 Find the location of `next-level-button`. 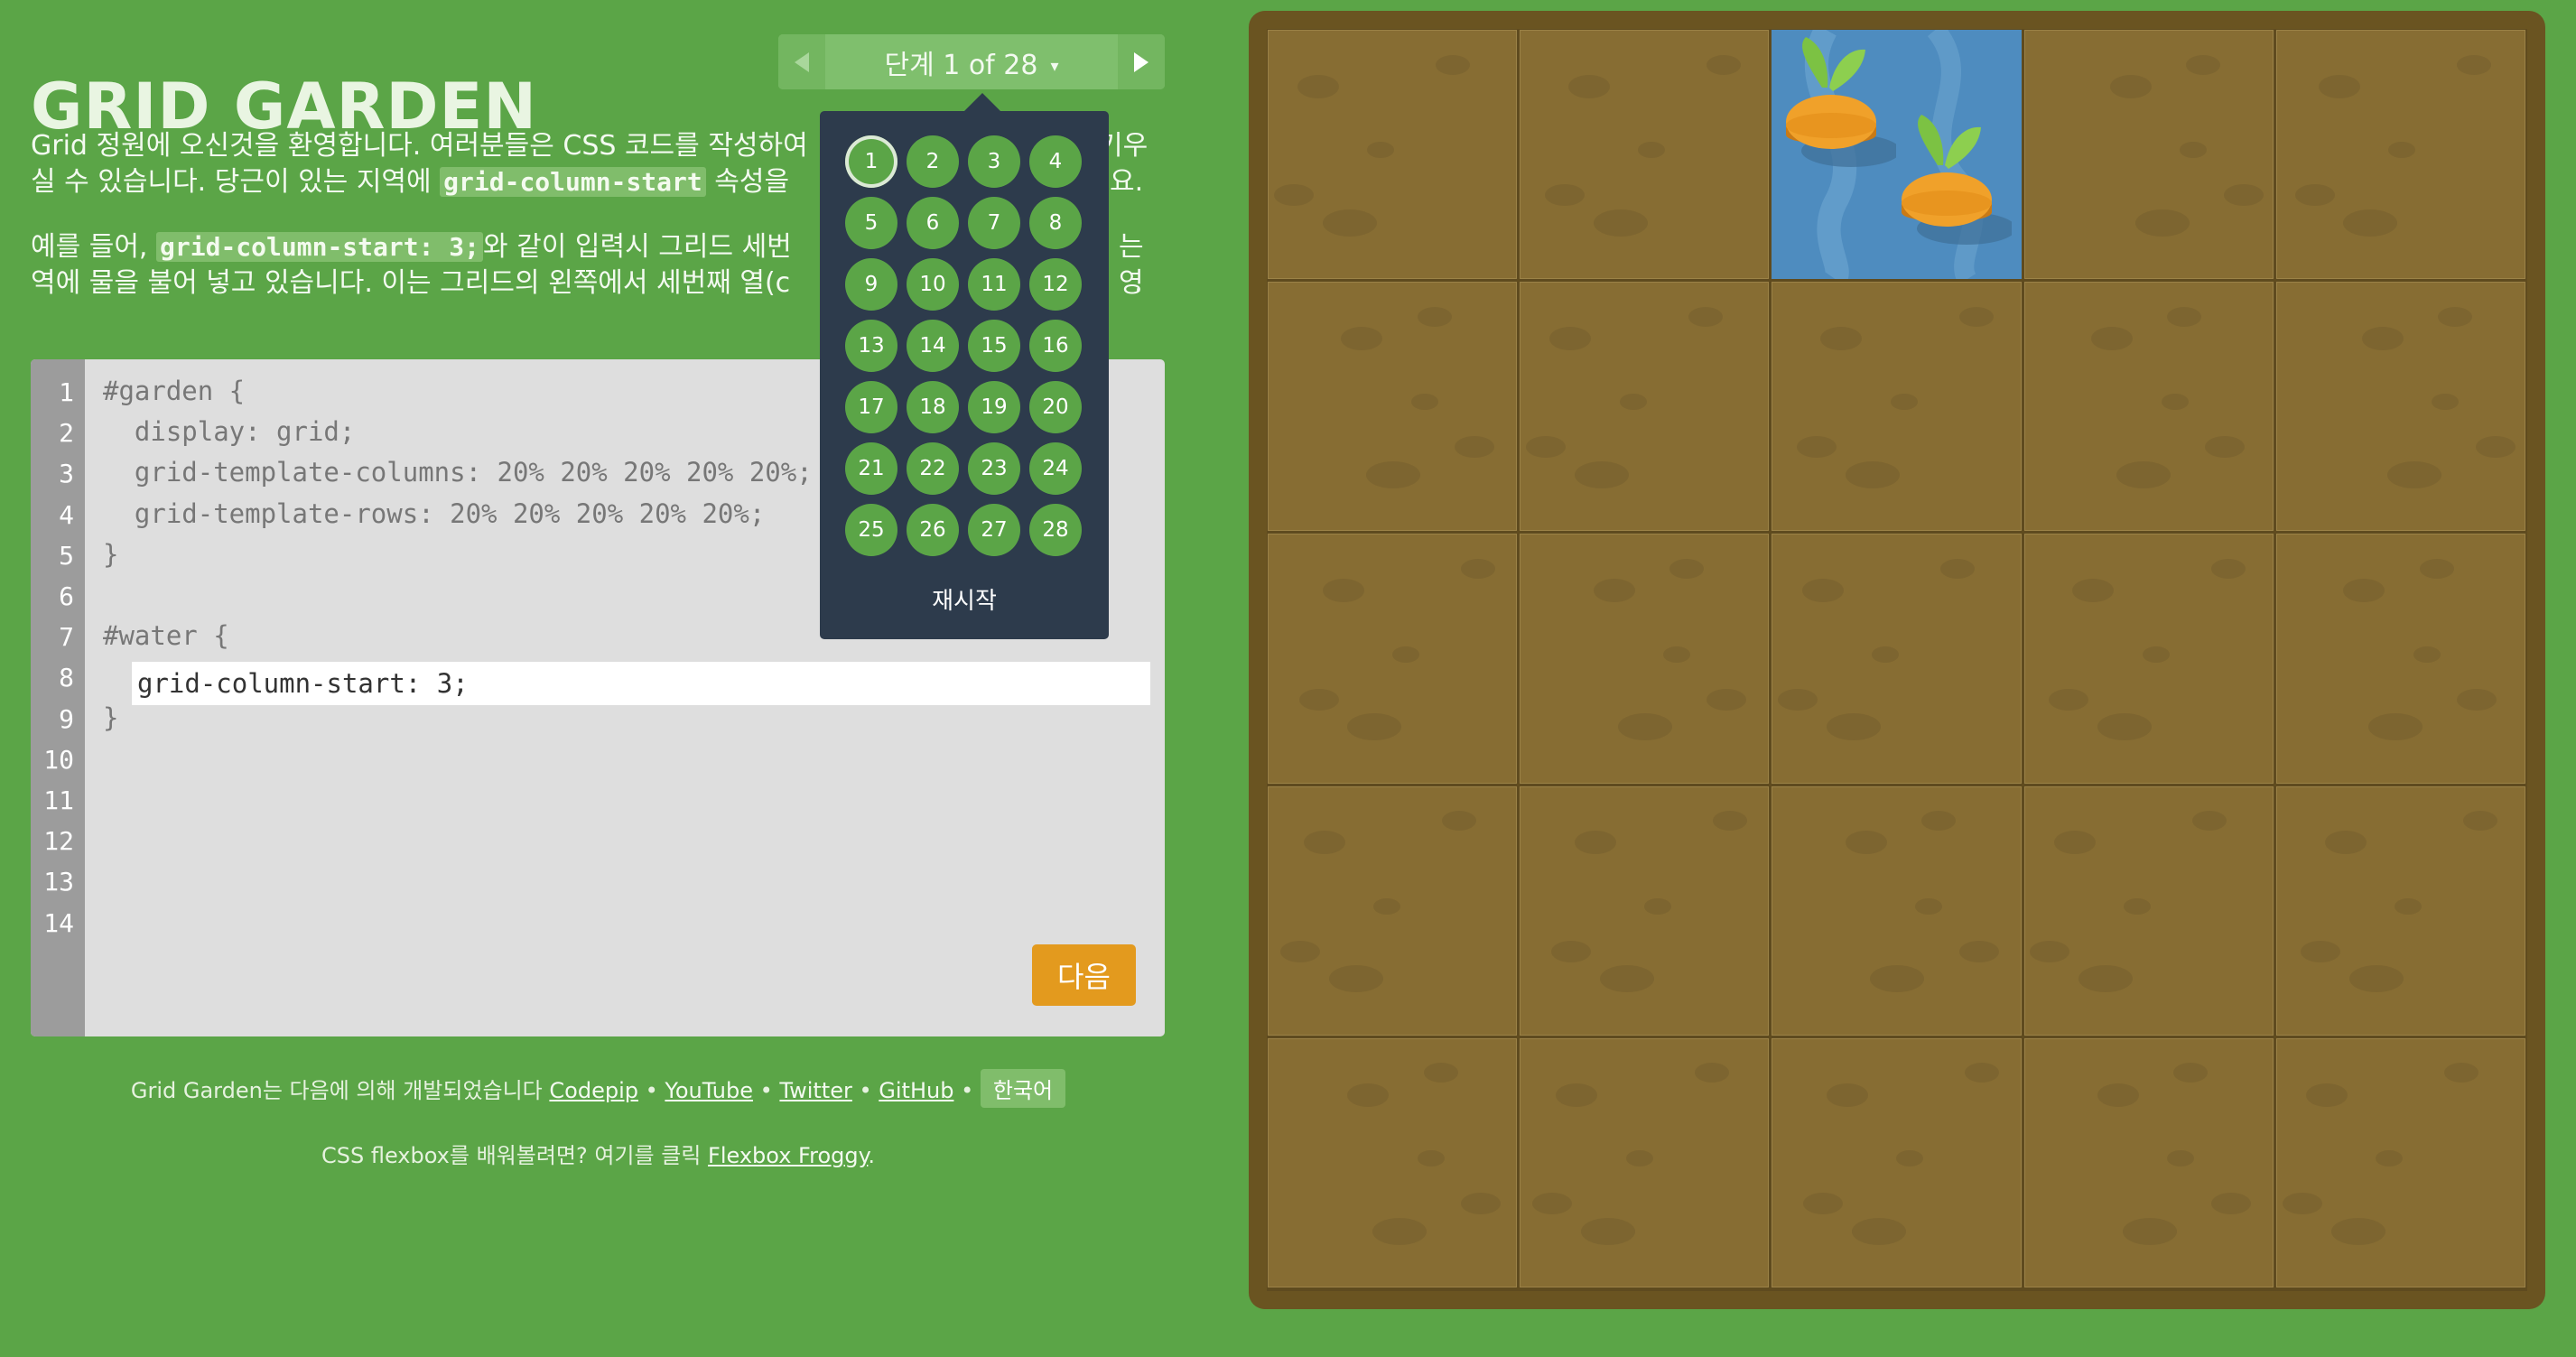

next-level-button is located at coordinates (1141, 61).